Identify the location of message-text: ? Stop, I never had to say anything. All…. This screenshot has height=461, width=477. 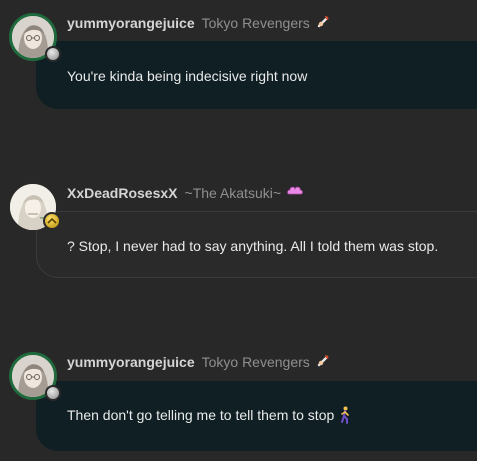
(253, 246).